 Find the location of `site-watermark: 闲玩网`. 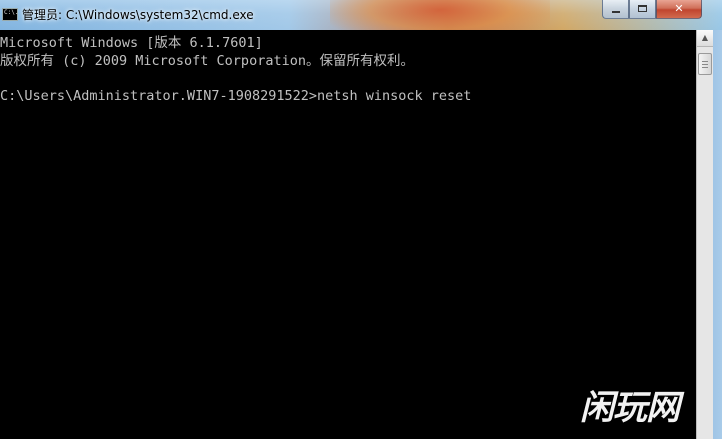

site-watermark: 闲玩网 is located at coordinates (630, 408).